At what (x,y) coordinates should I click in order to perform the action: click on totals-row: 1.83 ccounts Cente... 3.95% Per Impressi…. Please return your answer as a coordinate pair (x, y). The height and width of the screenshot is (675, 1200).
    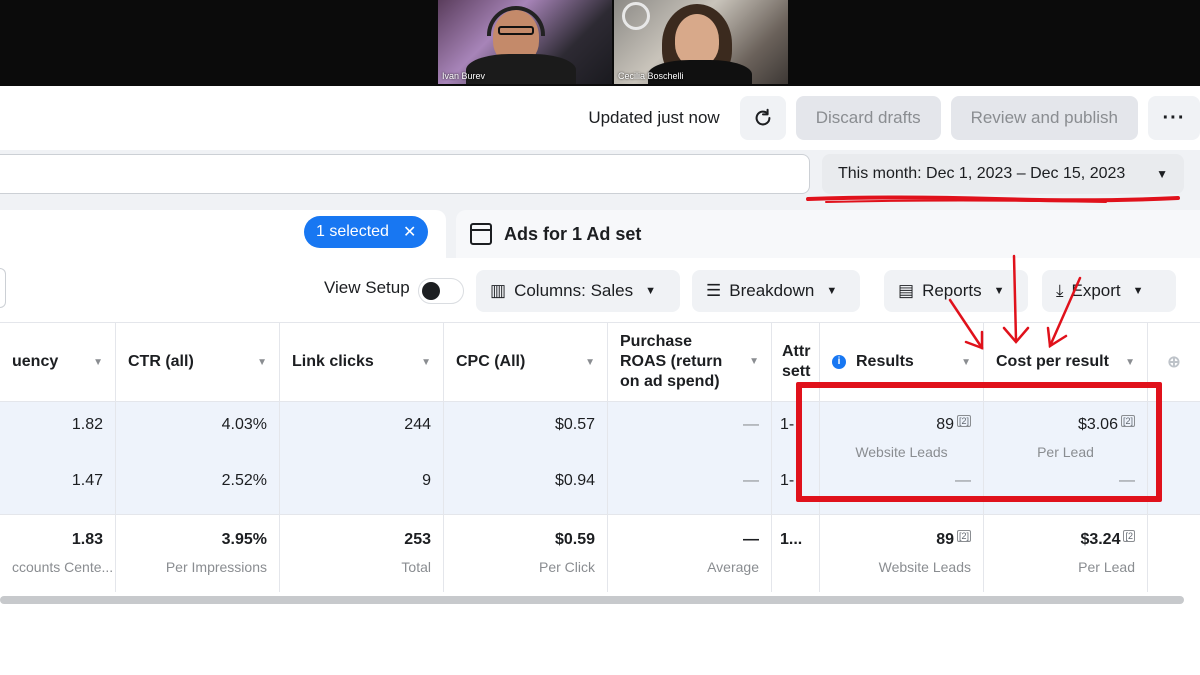
    Looking at the image, I should click on (600, 553).